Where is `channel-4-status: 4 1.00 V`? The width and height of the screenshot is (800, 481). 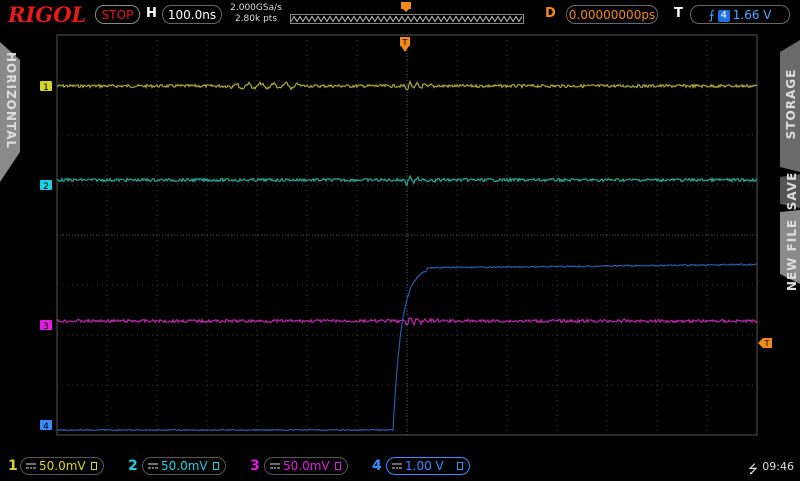
channel-4-status: 4 1.00 V is located at coordinates (421, 466).